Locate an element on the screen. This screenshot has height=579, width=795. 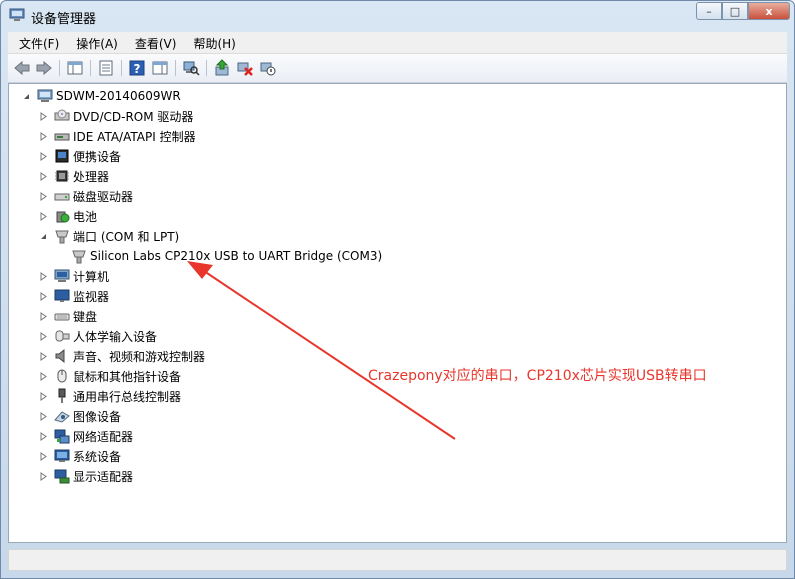
annotation-text: Crazepony对应的串口，CP210x芯片实现USB转串口 is located at coordinates (537, 376).